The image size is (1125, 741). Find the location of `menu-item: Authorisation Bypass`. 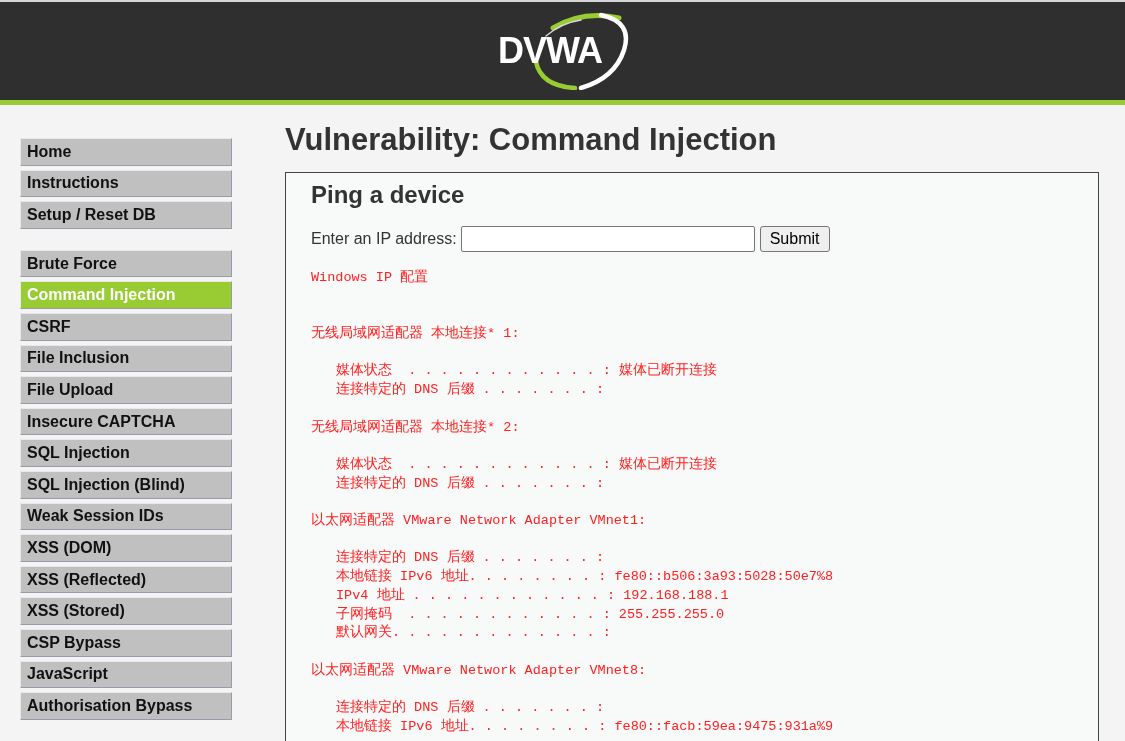

menu-item: Authorisation Bypass is located at coordinates (126, 706).